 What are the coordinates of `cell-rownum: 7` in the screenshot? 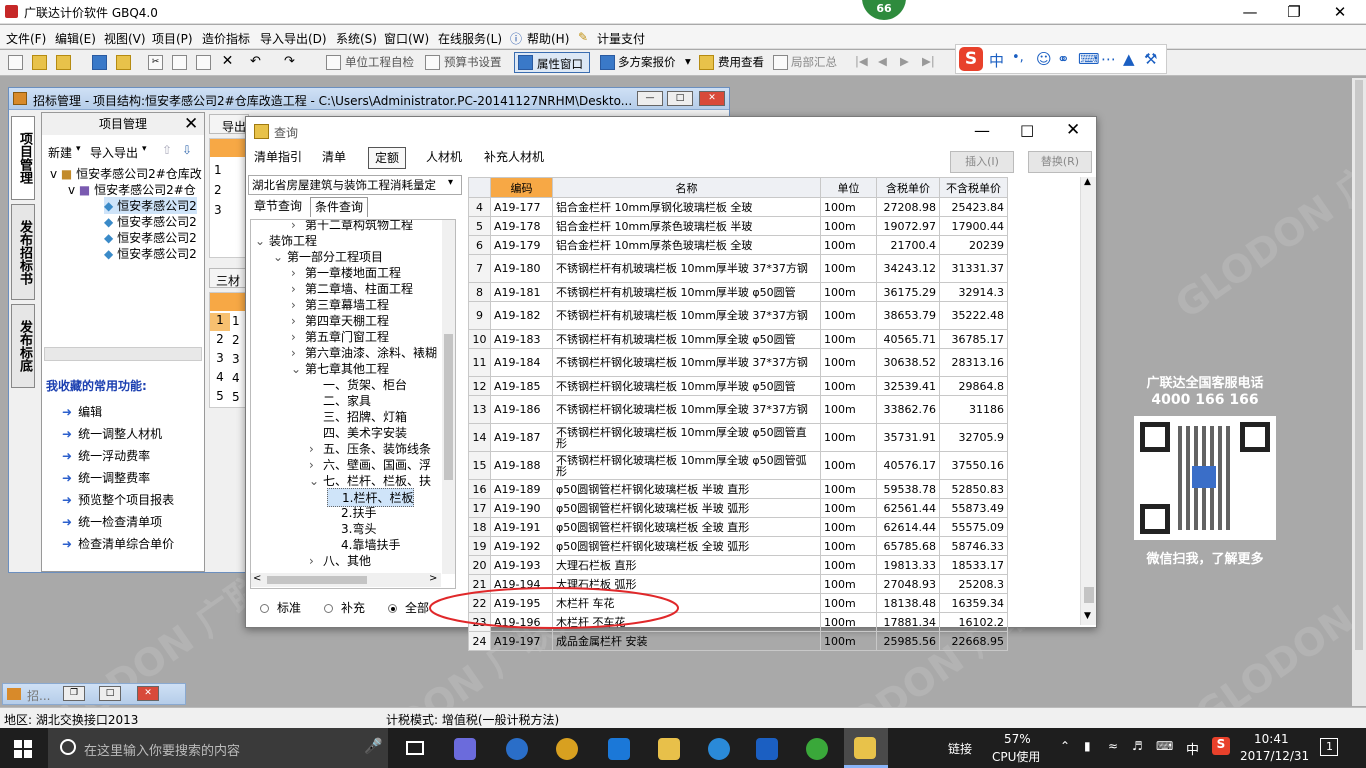 It's located at (479, 268).